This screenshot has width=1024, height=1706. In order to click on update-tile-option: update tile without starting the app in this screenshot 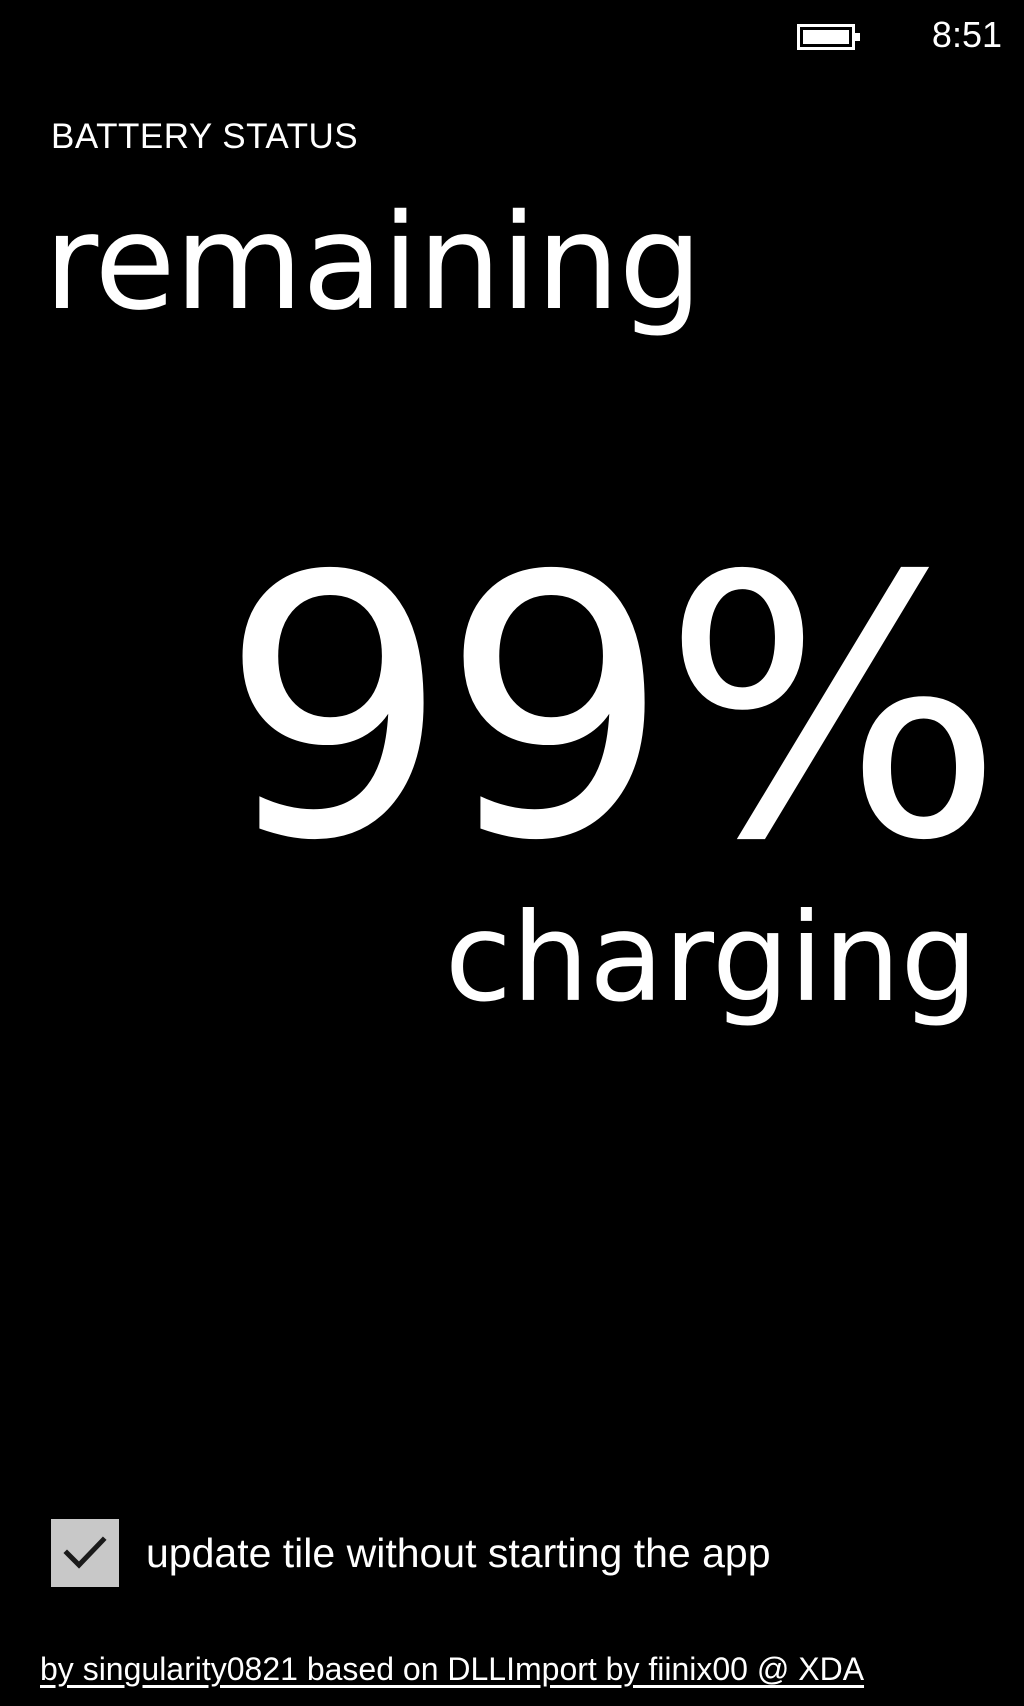, I will do `click(411, 1553)`.